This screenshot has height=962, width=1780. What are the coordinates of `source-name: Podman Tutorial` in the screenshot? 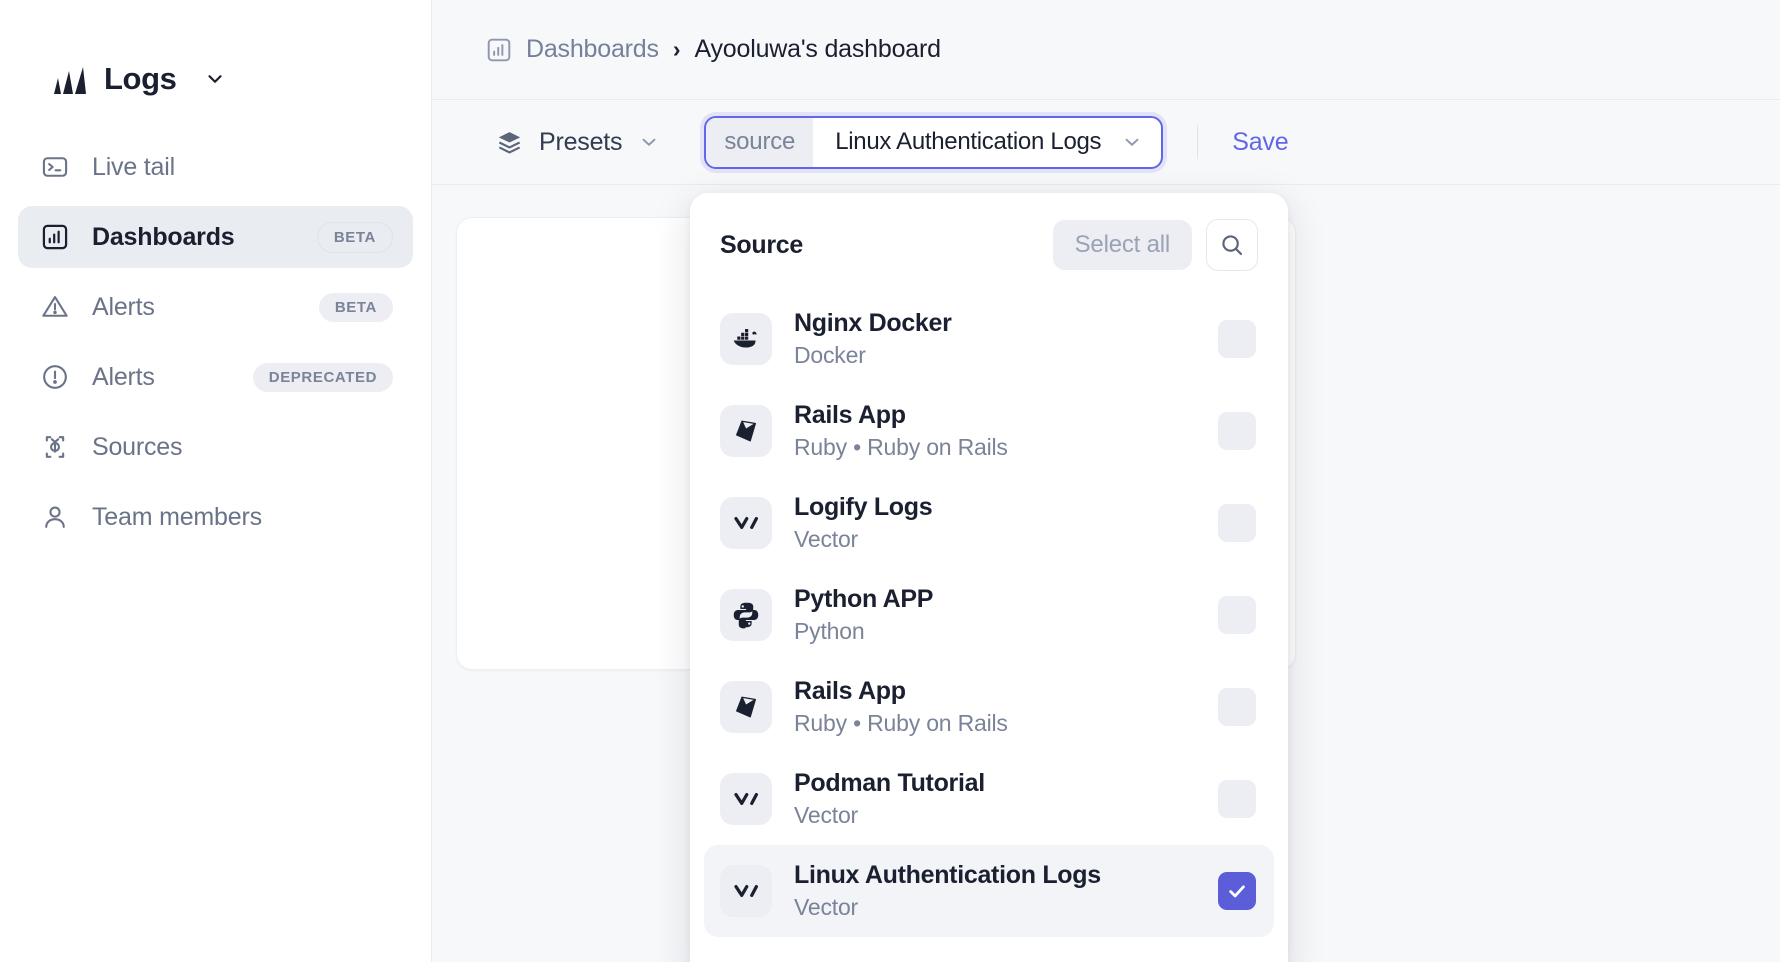 It's located at (889, 783).